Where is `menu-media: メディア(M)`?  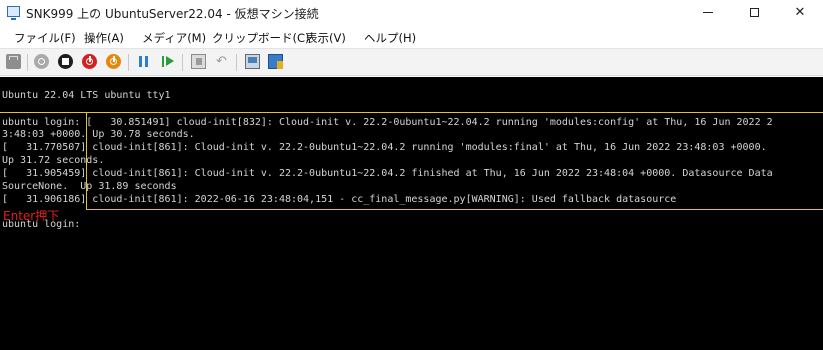
menu-media: メディア(M) is located at coordinates (174, 38).